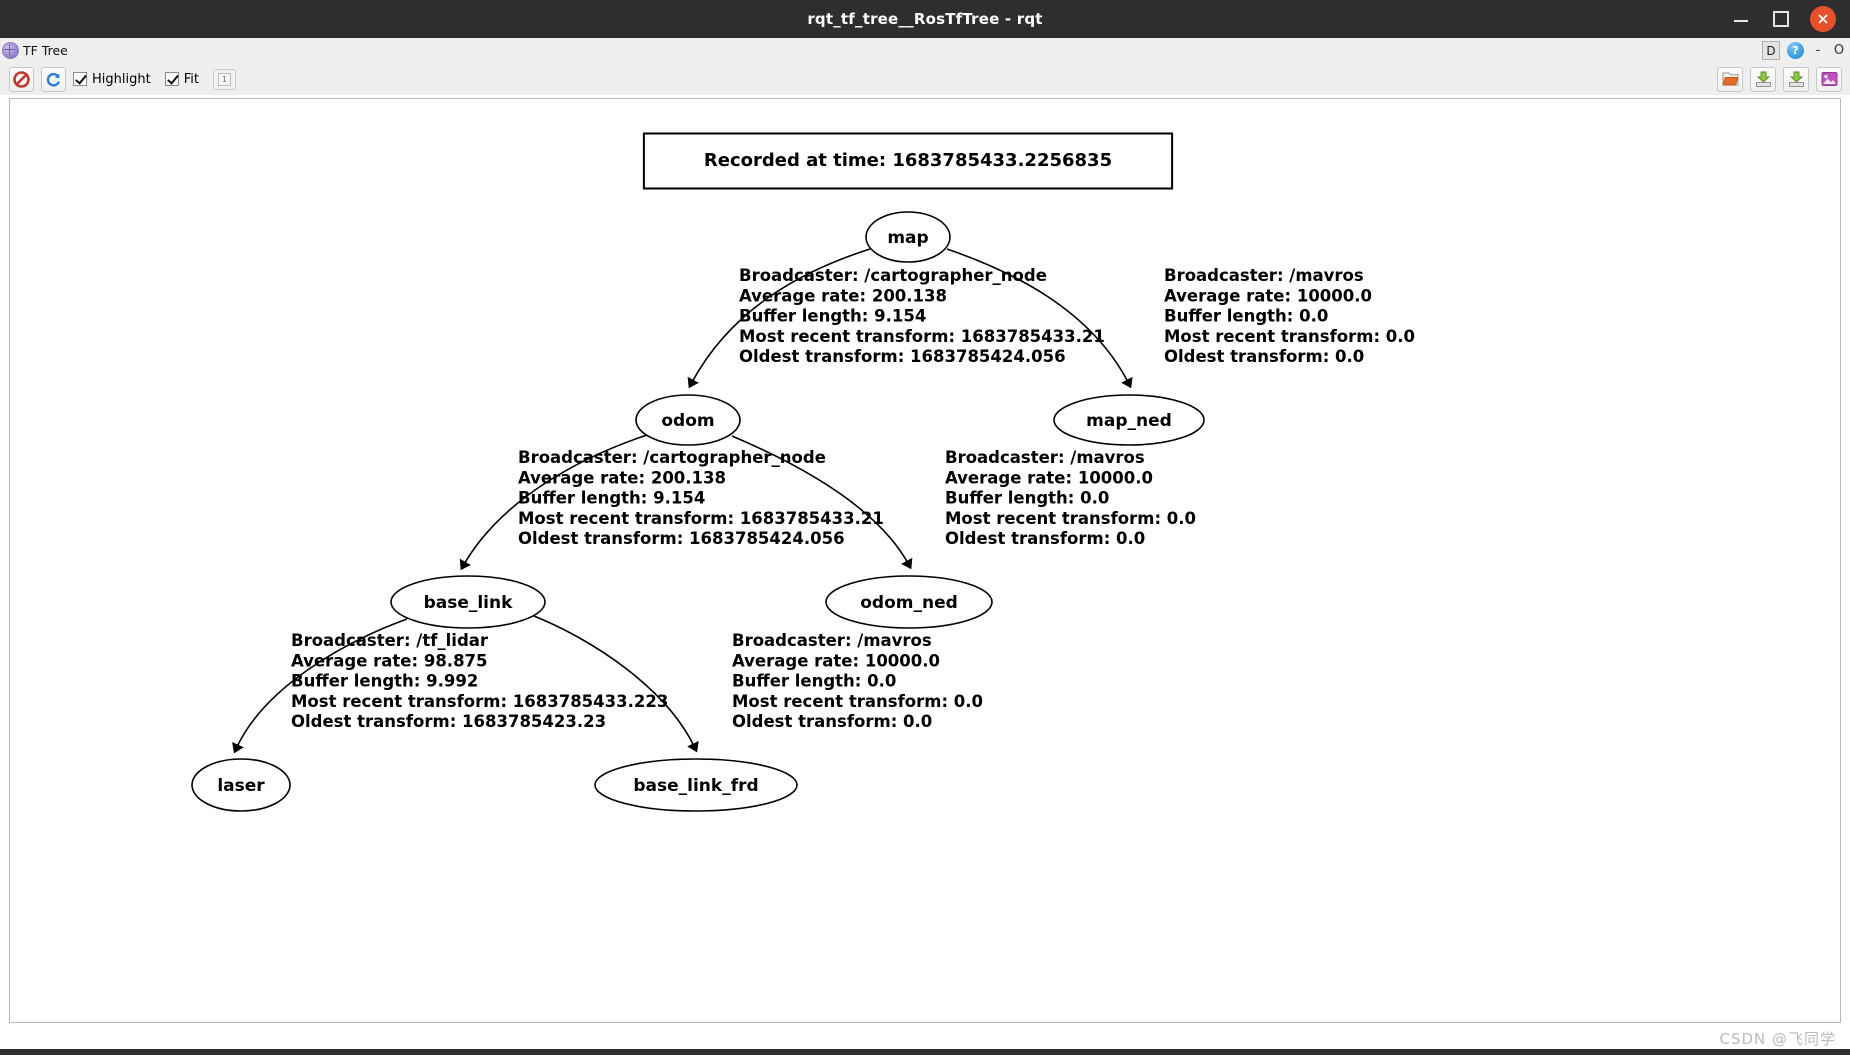 This screenshot has width=1850, height=1055. I want to click on graph-node-odom_ned: odom_ned, so click(909, 602).